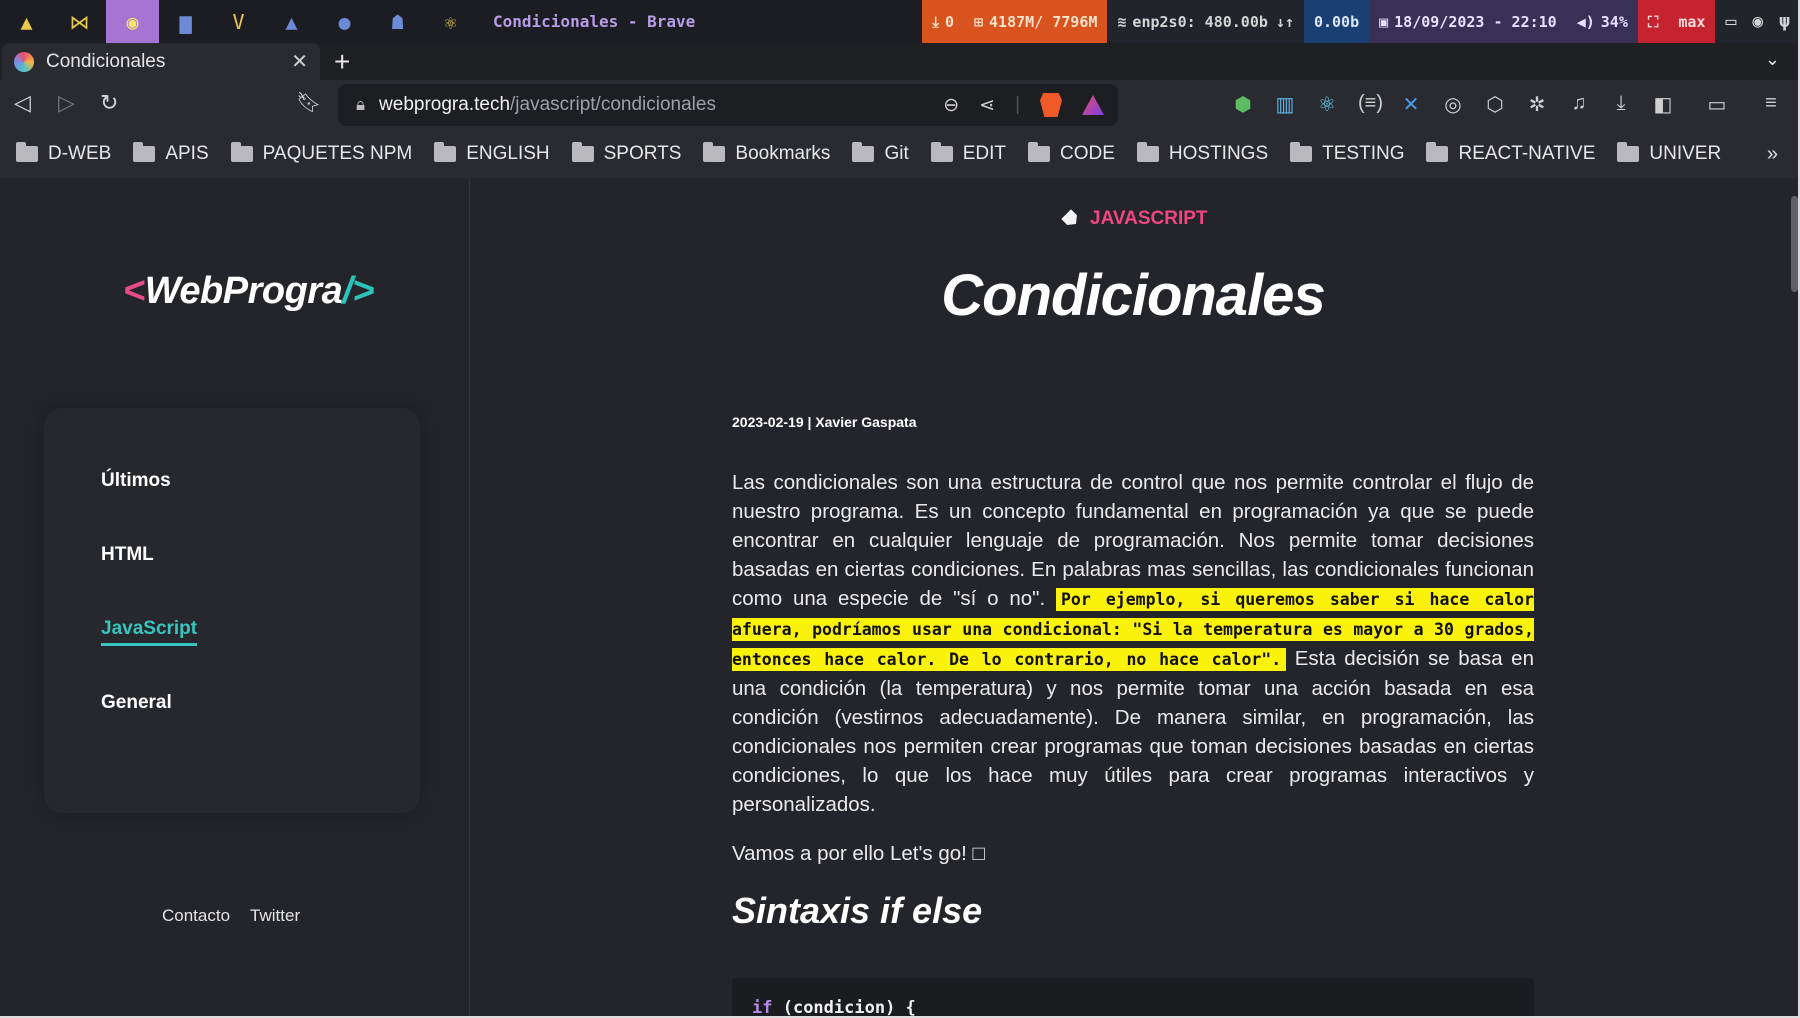 Image resolution: width=1800 pixels, height=1018 pixels. Describe the element at coordinates (196, 916) in the screenshot. I see `contact-link: Contacto` at that location.